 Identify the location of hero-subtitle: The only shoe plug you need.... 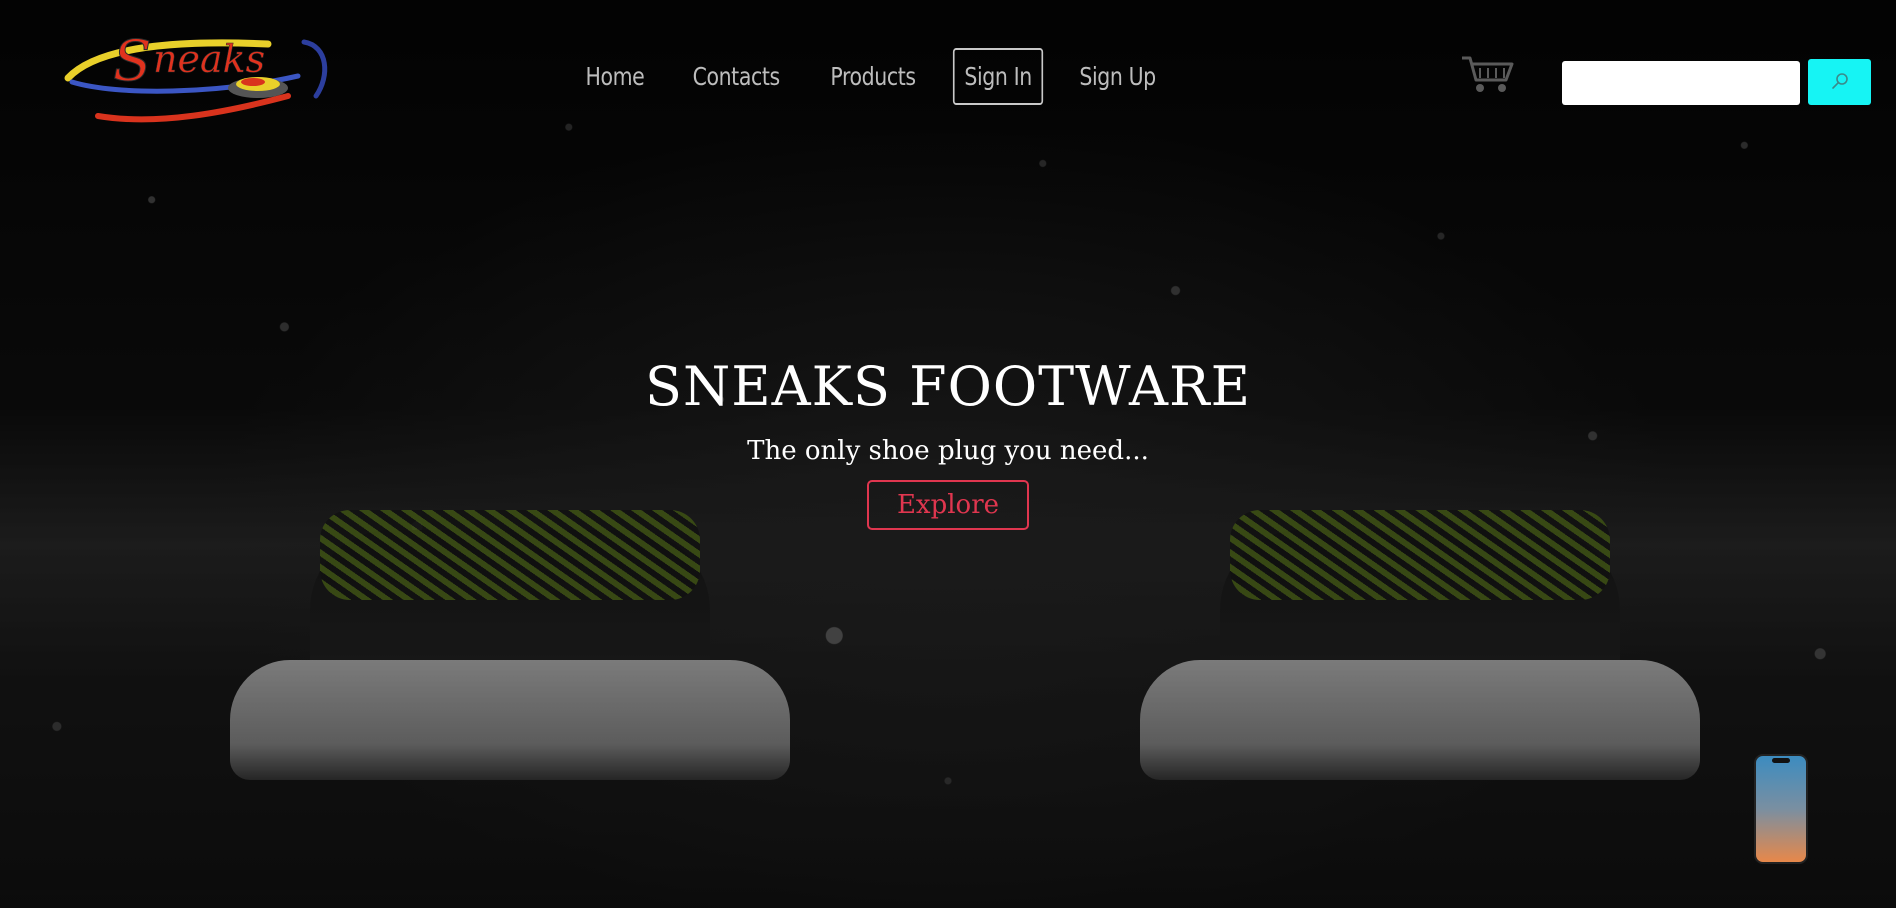
(948, 451).